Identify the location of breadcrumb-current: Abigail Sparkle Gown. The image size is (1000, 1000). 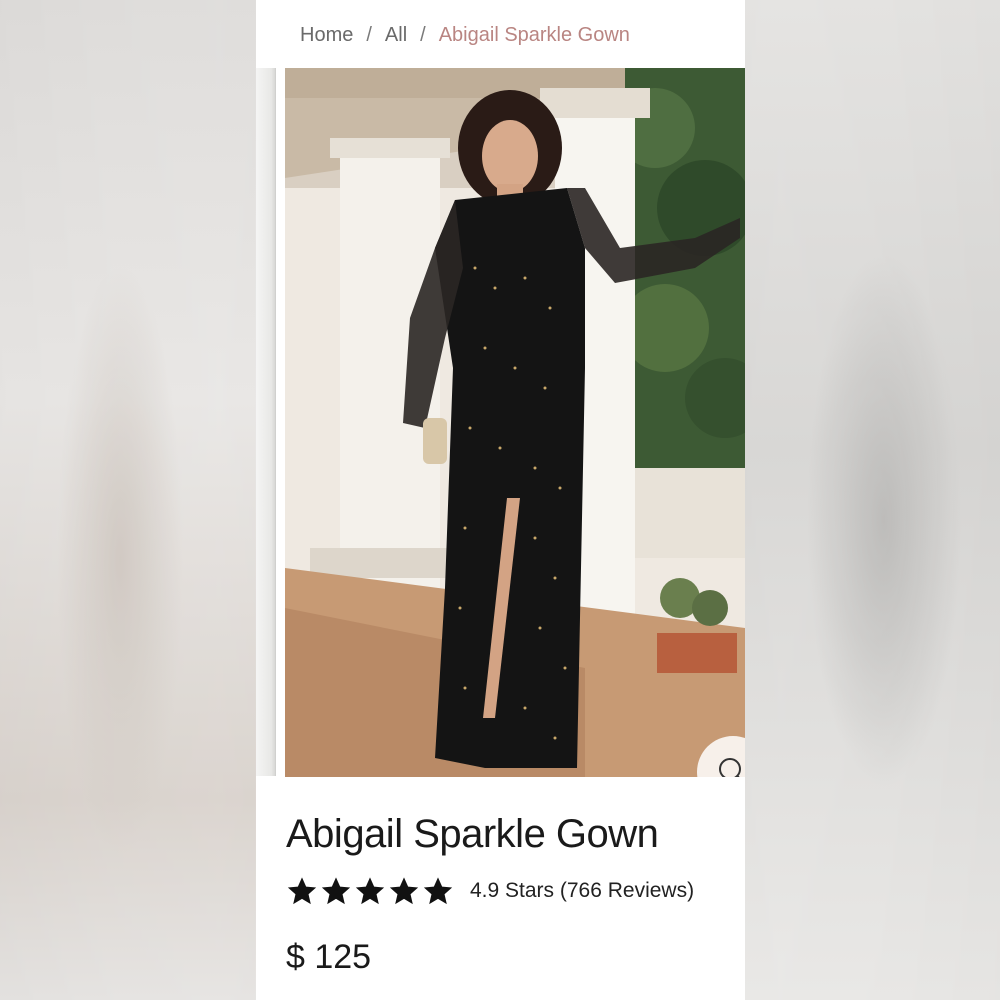
(534, 34).